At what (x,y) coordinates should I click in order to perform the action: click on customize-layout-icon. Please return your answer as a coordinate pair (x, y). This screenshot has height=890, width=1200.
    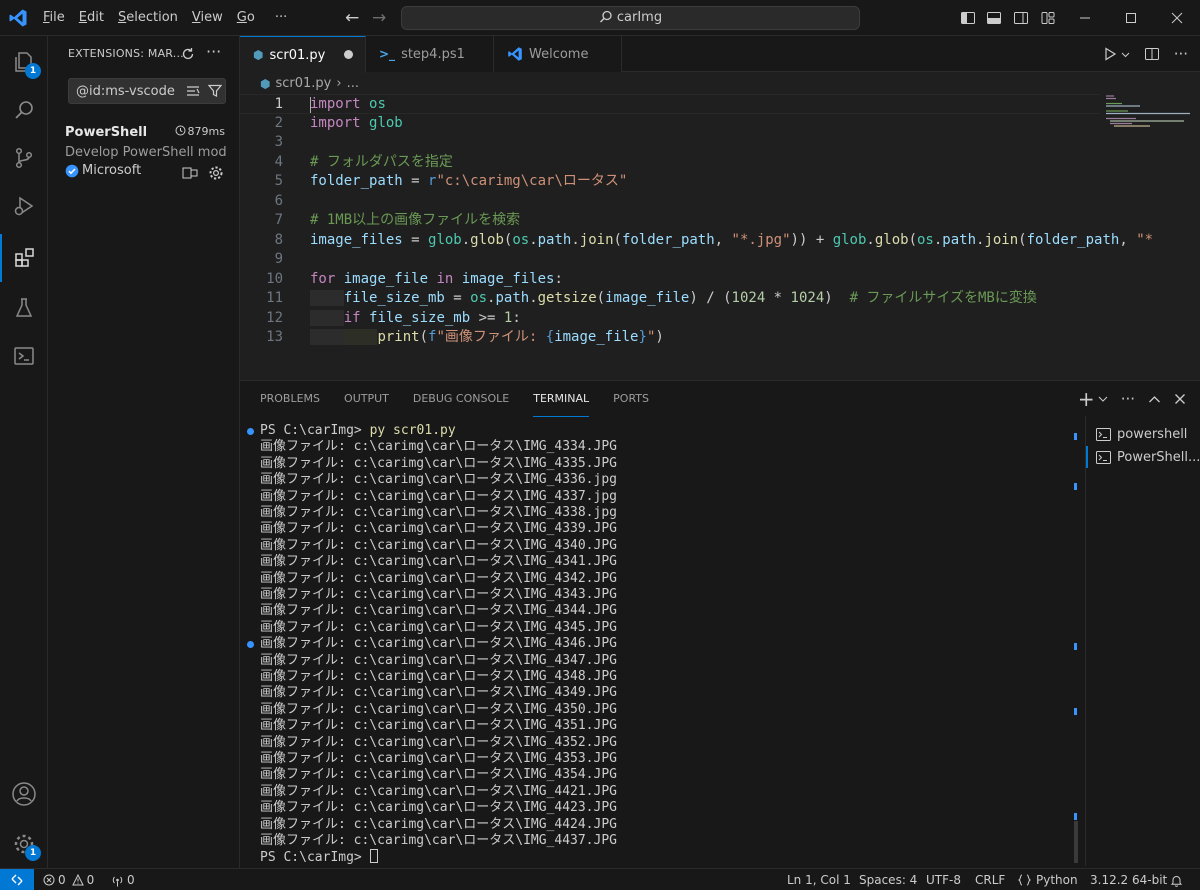
    Looking at the image, I should click on (1048, 18).